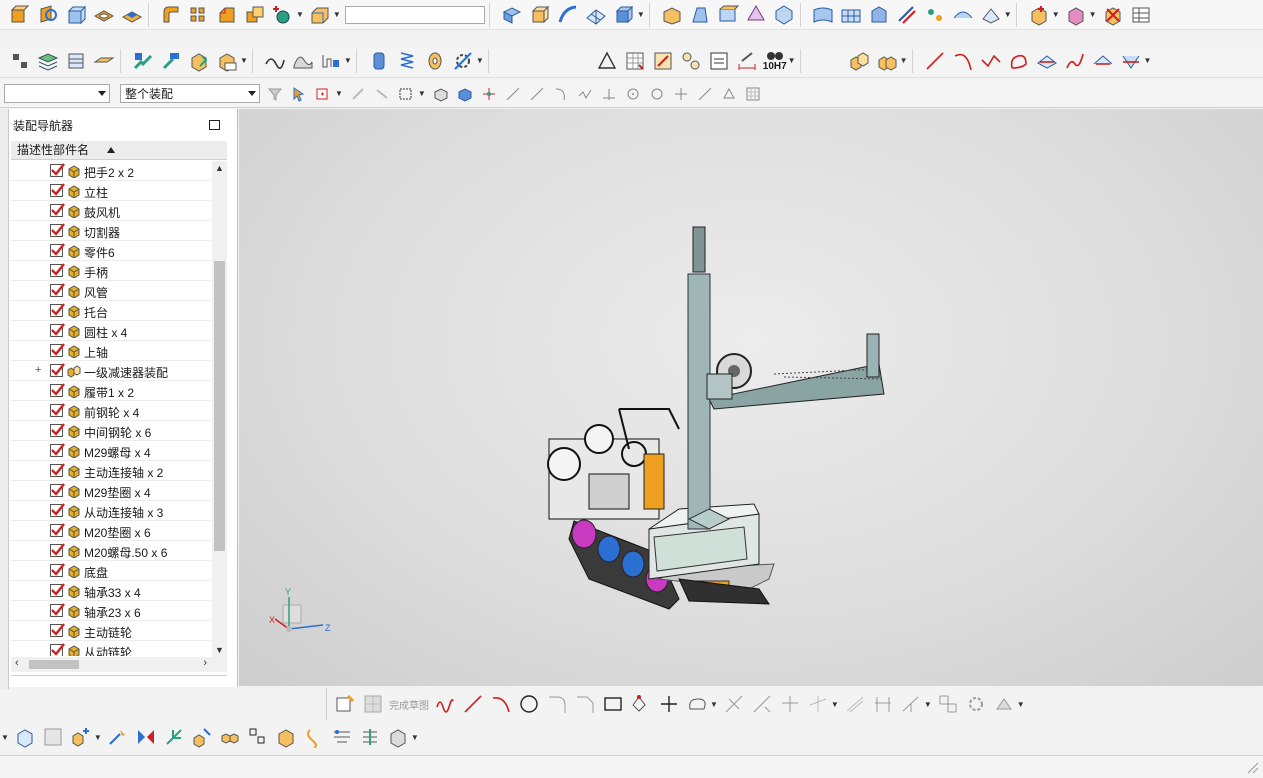 The width and height of the screenshot is (1263, 778). I want to click on snap-existing-point-icon, so click(681, 94).